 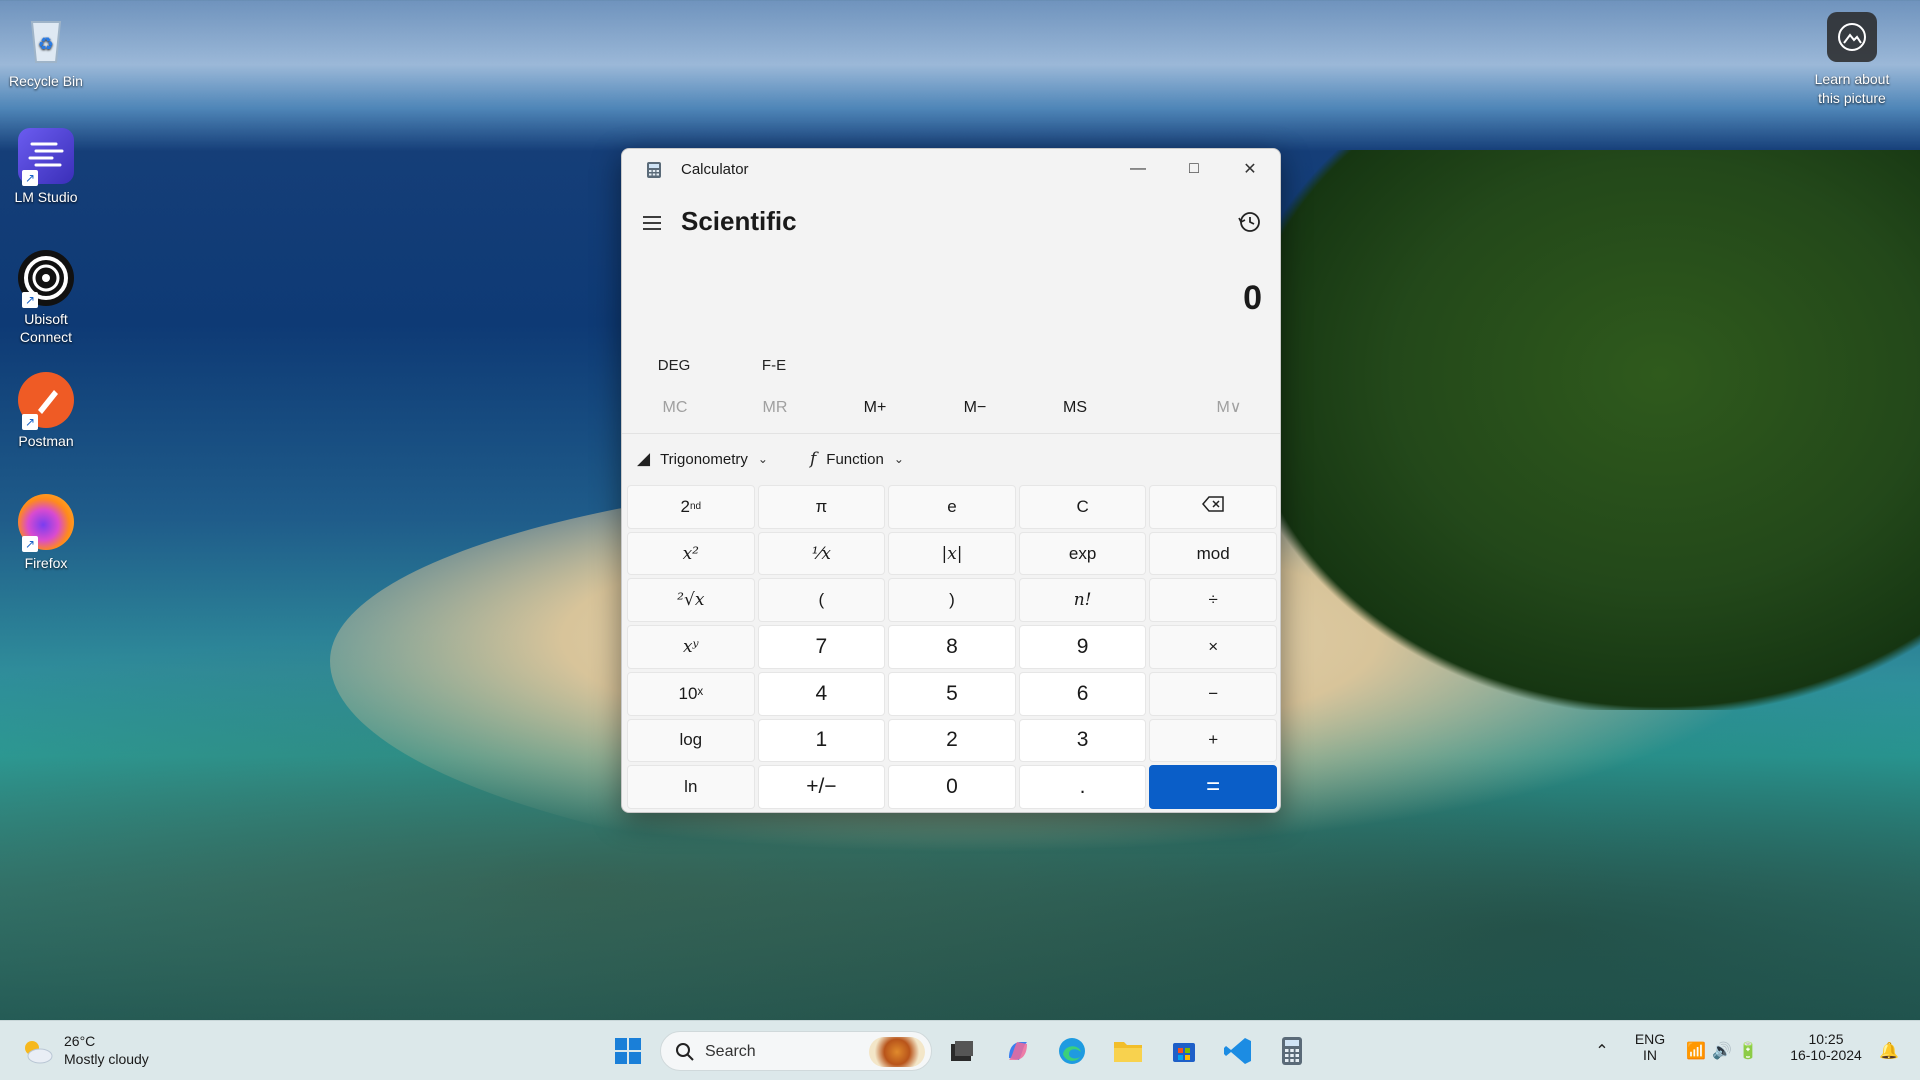 I want to click on subtract-key: −, so click(x=1213, y=693).